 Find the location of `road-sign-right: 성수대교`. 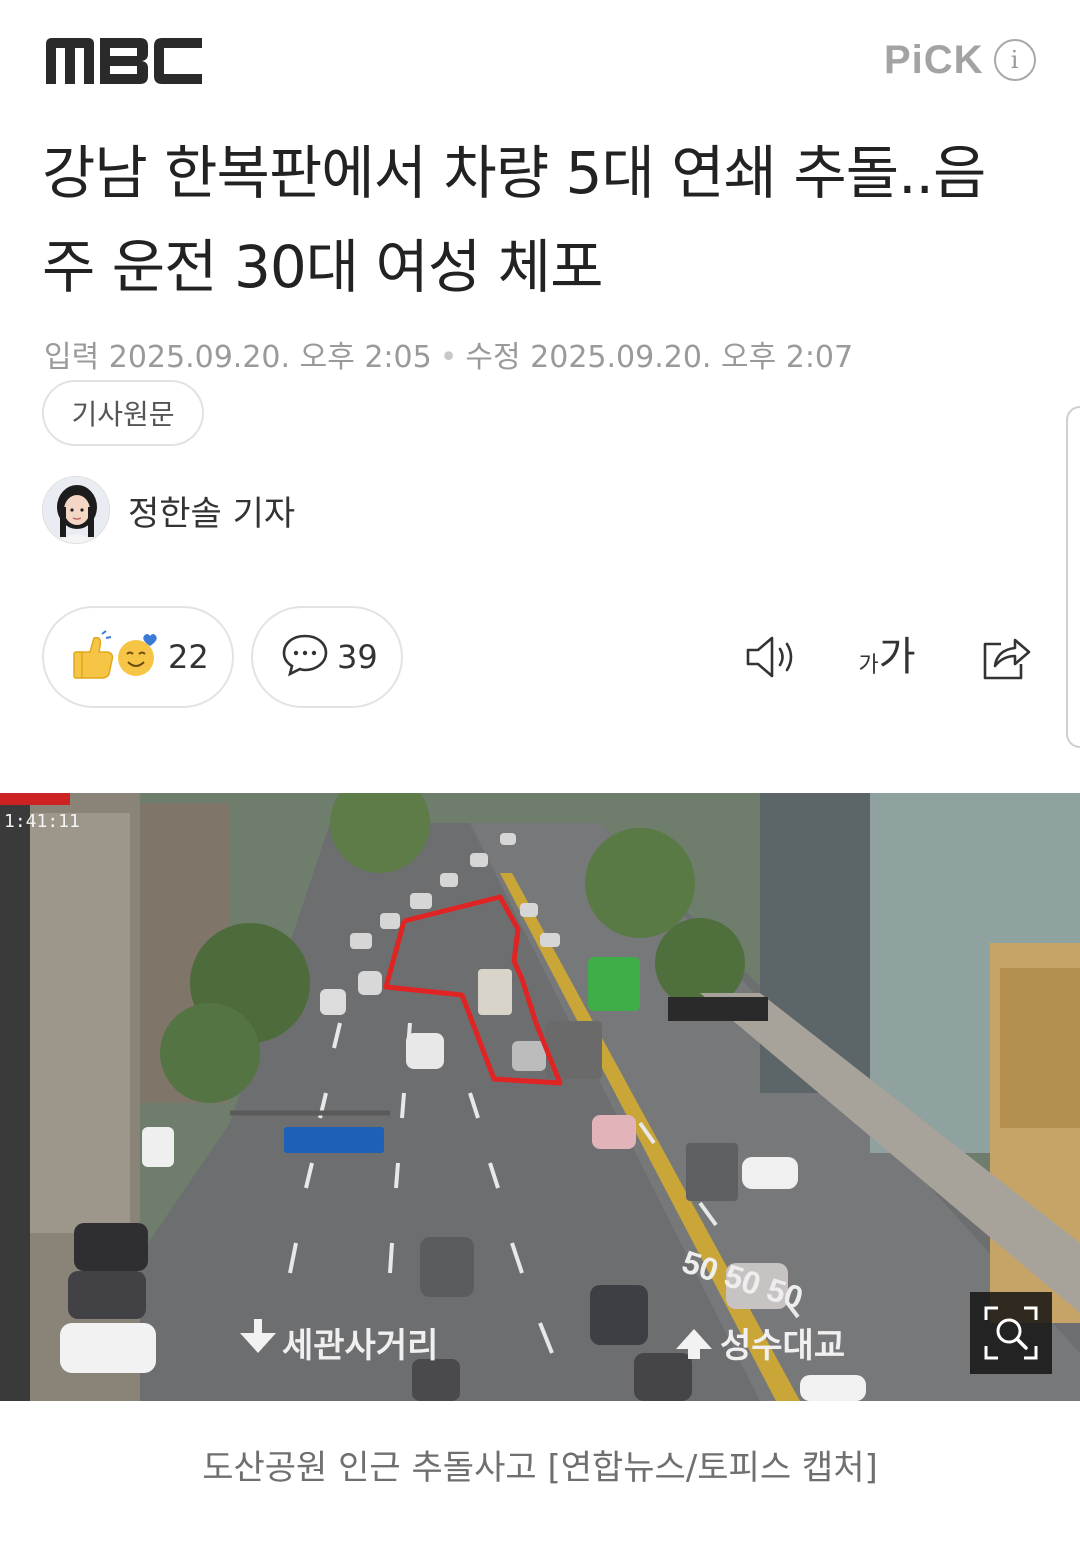

road-sign-right: 성수대교 is located at coordinates (782, 1346).